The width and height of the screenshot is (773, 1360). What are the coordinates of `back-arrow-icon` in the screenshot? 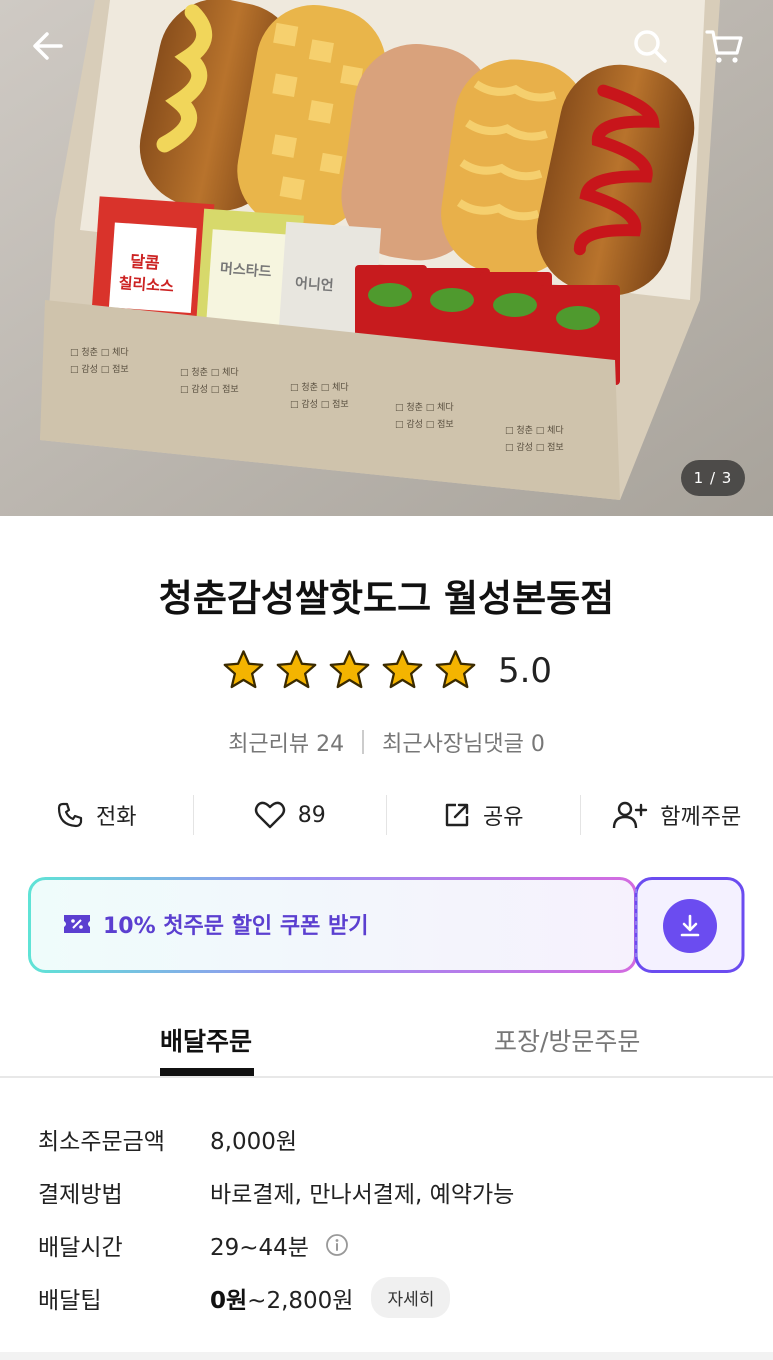 It's located at (48, 46).